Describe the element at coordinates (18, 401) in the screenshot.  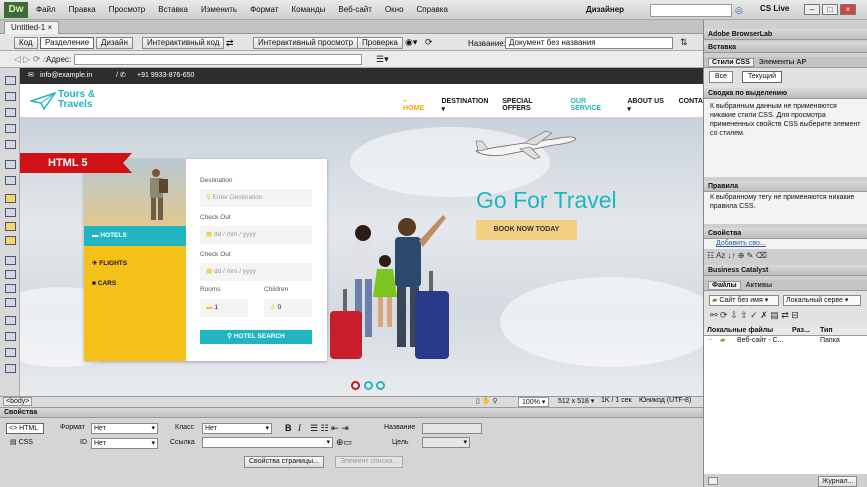
I see `tag-selector: <body>` at that location.